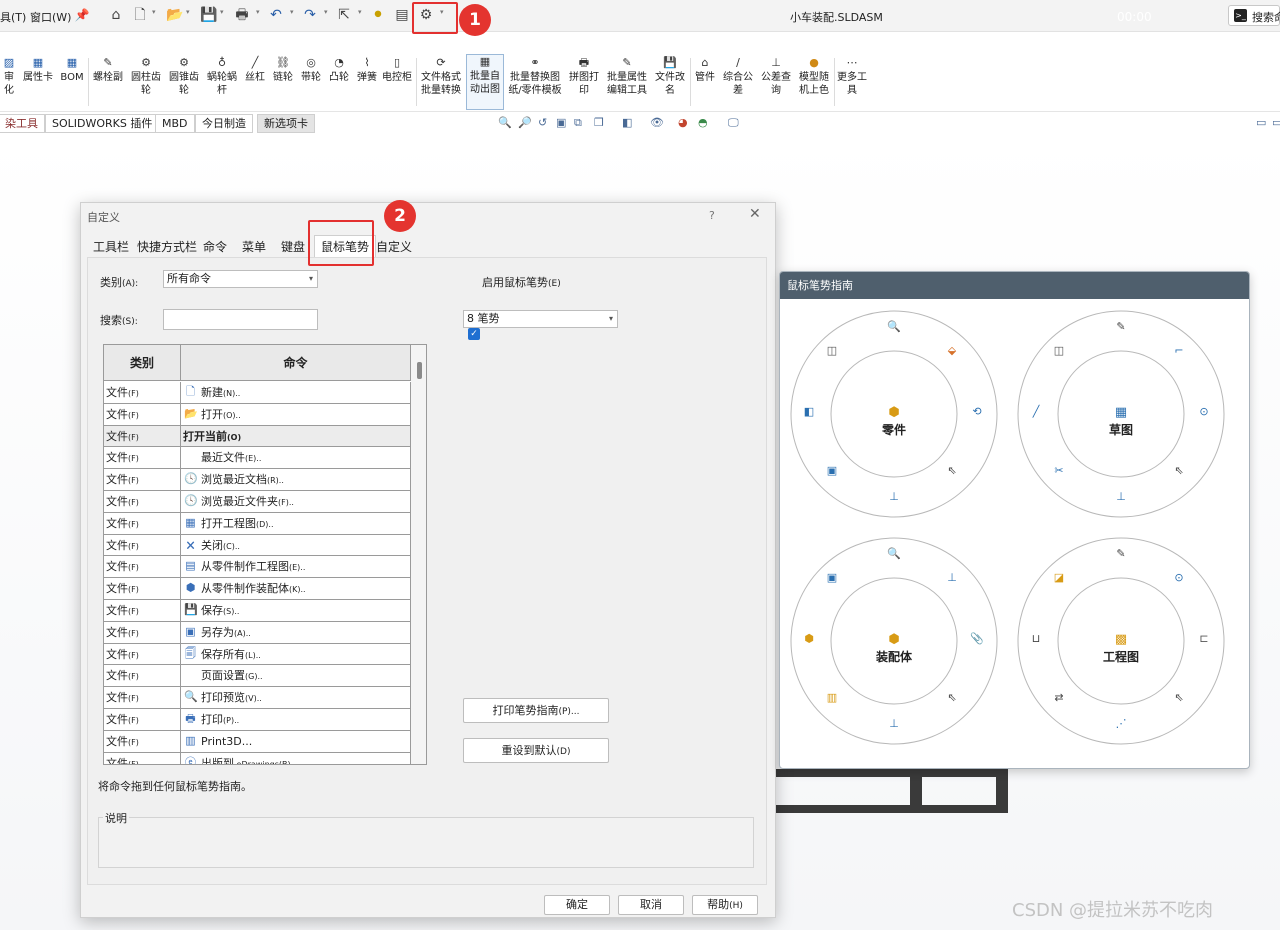  I want to click on dialog-close-icon: ✕, so click(755, 214).